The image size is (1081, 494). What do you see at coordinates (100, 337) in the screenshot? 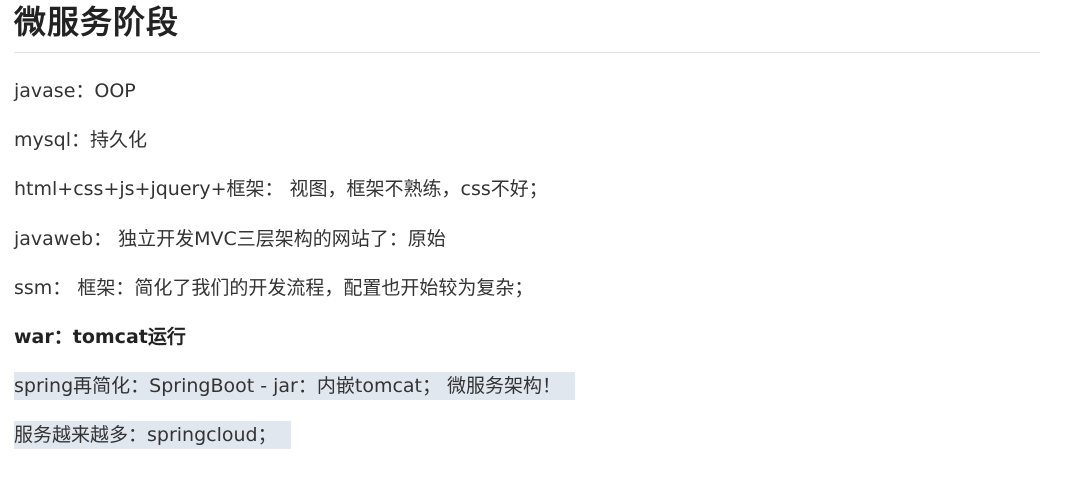
I see `paragraph-war-tomcat: war：tomcat运行` at bounding box center [100, 337].